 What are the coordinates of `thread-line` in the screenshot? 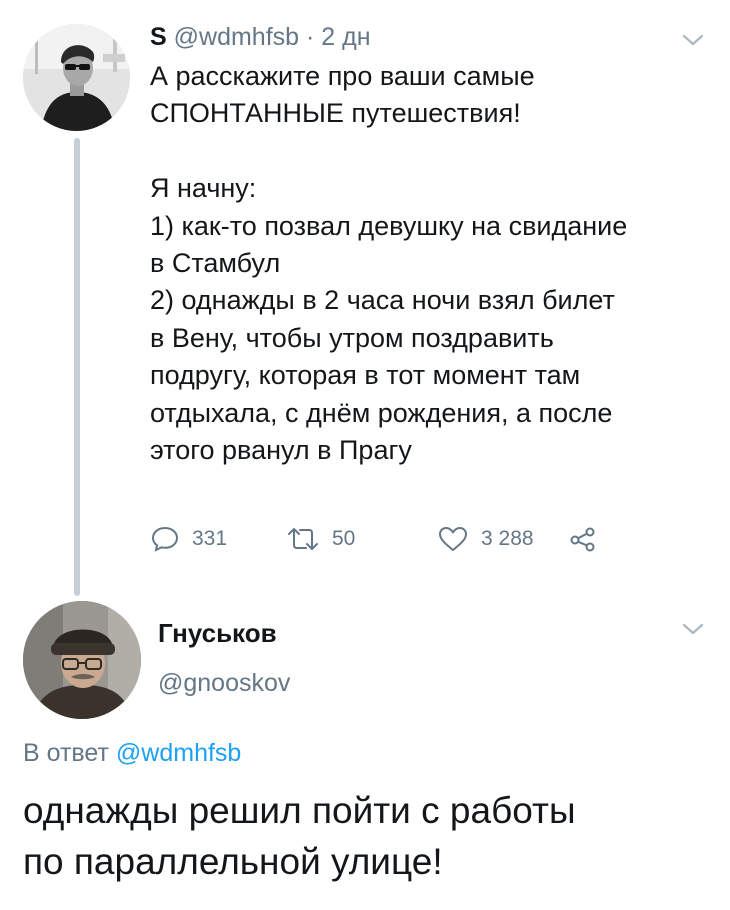 It's located at (77, 367).